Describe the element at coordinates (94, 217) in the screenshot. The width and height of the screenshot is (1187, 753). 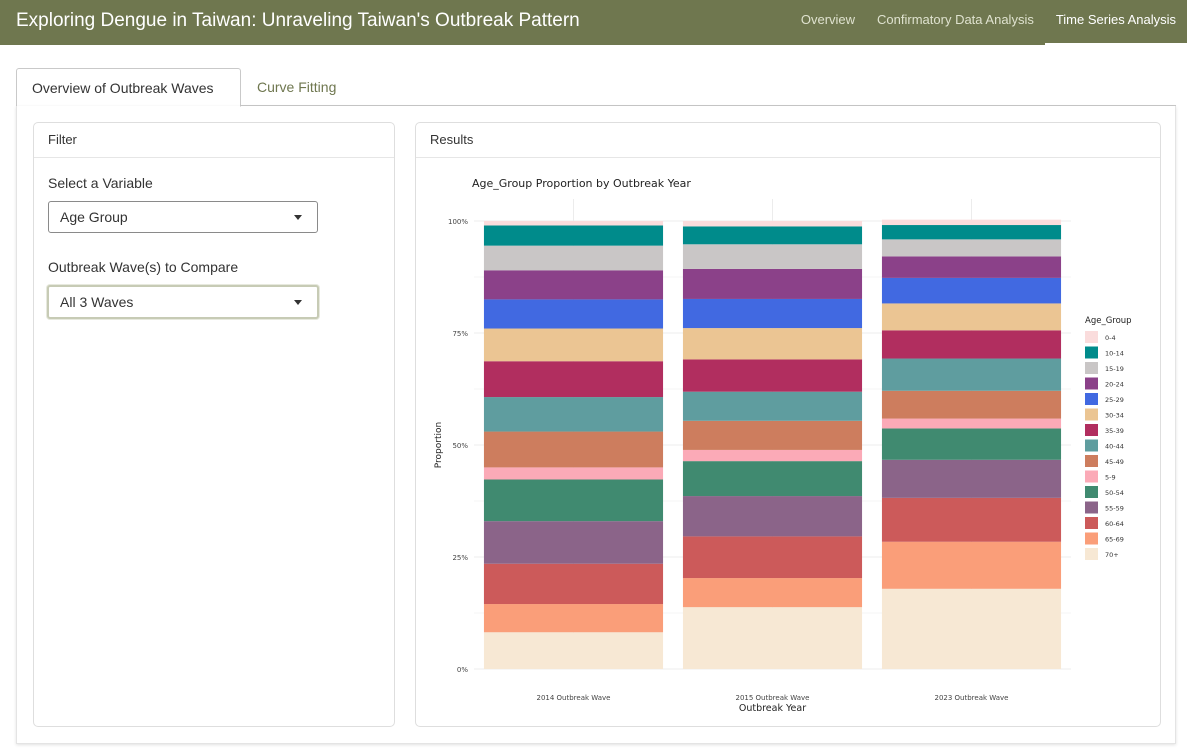
I see `variable-select-value: Age Group` at that location.